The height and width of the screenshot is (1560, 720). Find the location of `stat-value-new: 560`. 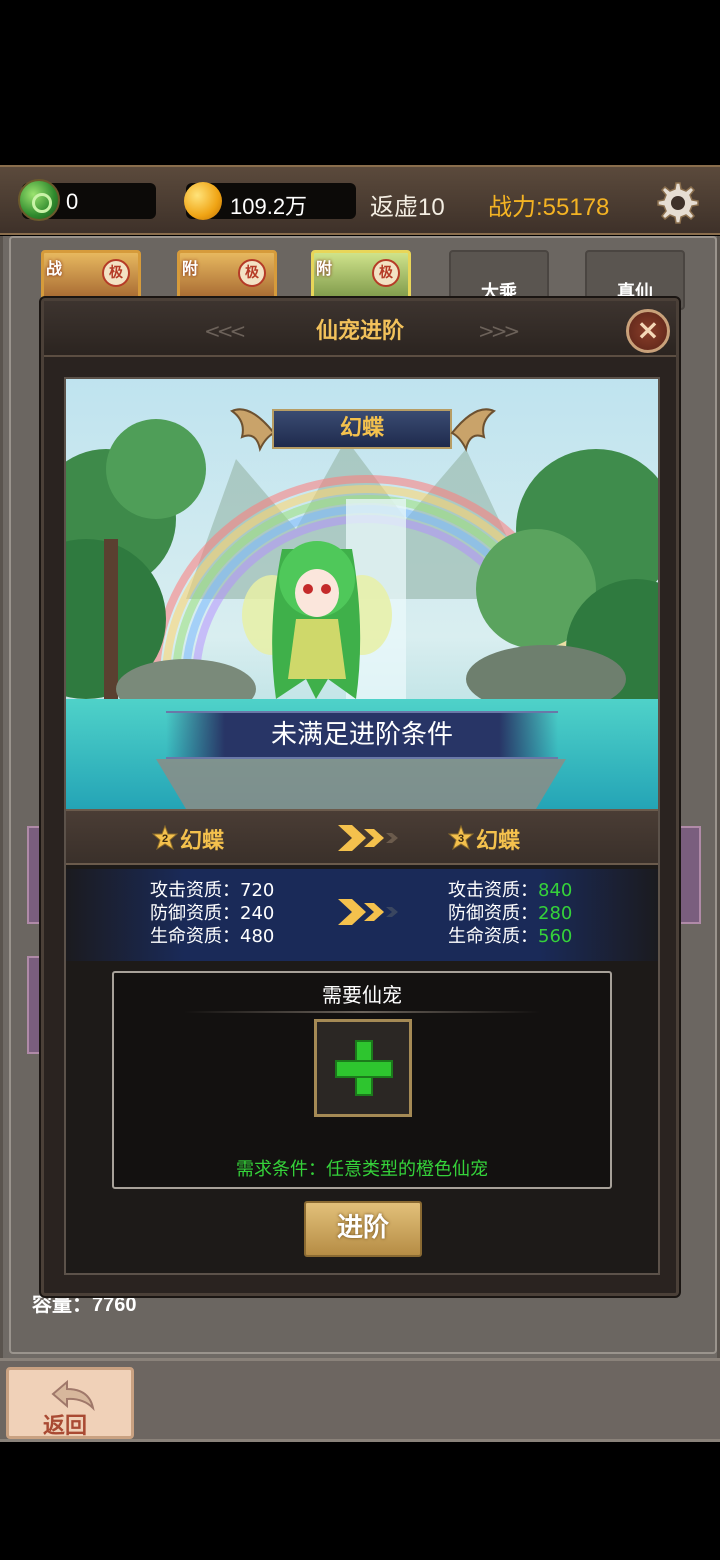

stat-value-new: 560 is located at coordinates (555, 936).